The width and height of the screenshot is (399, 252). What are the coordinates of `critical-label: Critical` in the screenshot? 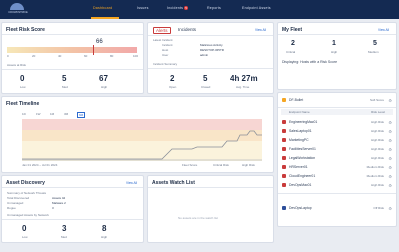 It's located at (291, 52).